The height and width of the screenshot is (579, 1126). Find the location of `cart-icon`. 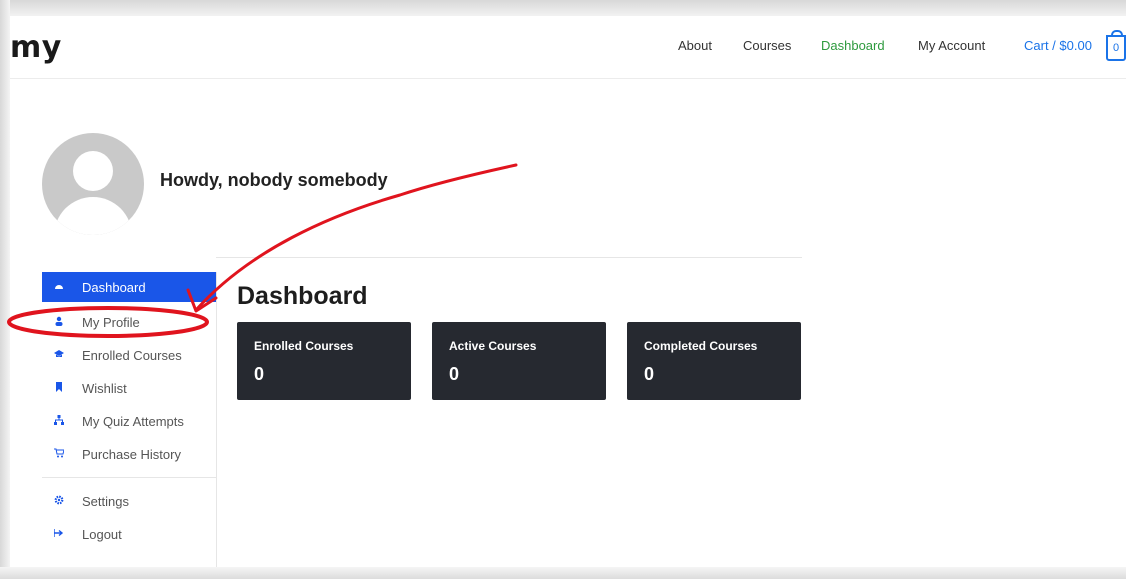

cart-icon is located at coordinates (59, 453).